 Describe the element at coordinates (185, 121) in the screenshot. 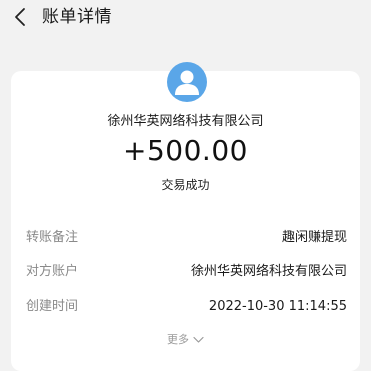

I see `payee-name: 徐州华英网络科技有限公司` at that location.